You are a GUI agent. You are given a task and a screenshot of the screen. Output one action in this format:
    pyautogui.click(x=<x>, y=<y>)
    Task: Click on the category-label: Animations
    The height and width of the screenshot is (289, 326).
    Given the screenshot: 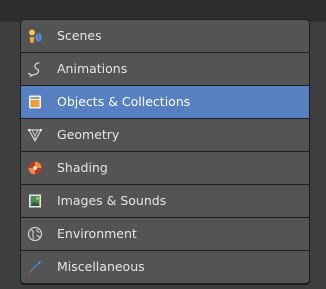 What is the action you would take?
    pyautogui.click(x=92, y=68)
    